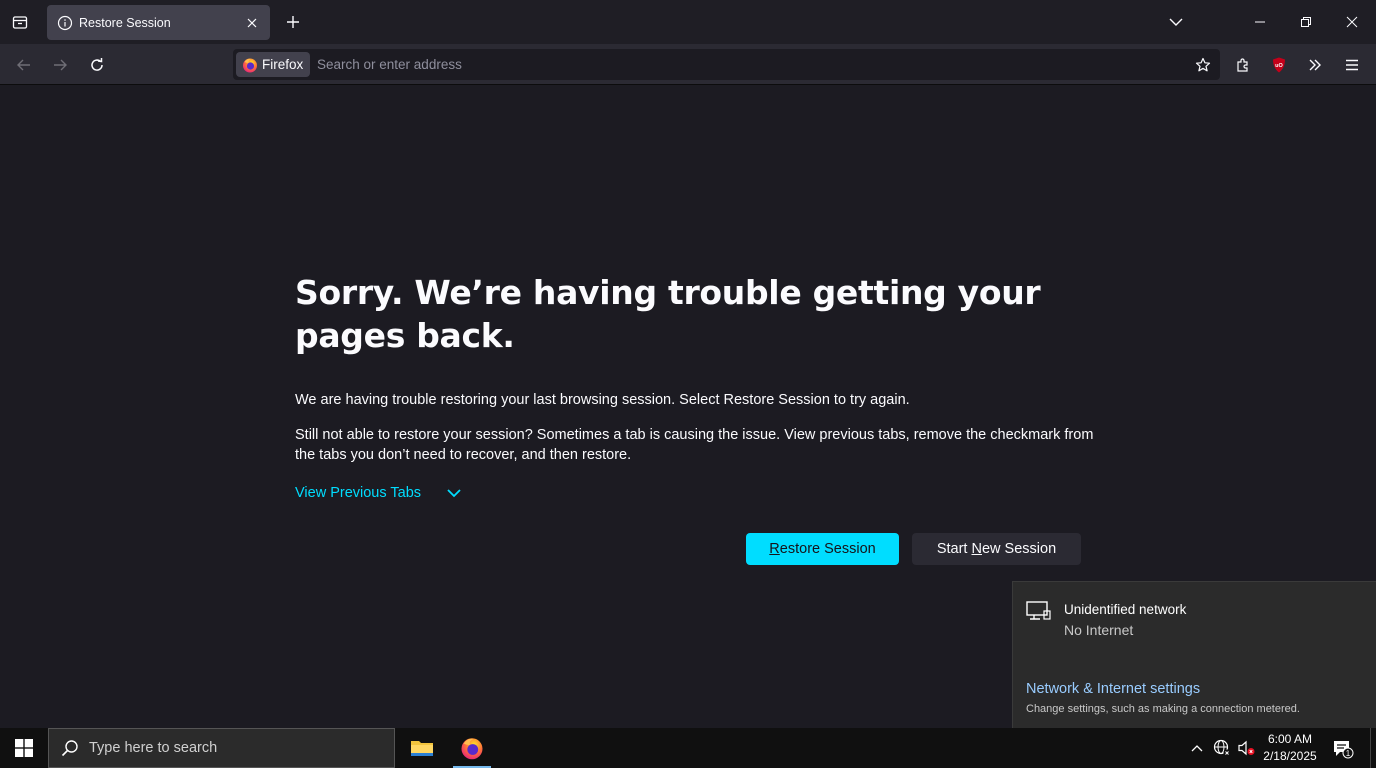 This screenshot has width=1376, height=768. What do you see at coordinates (1290, 739) in the screenshot?
I see `clock-time: 6:00 AM` at bounding box center [1290, 739].